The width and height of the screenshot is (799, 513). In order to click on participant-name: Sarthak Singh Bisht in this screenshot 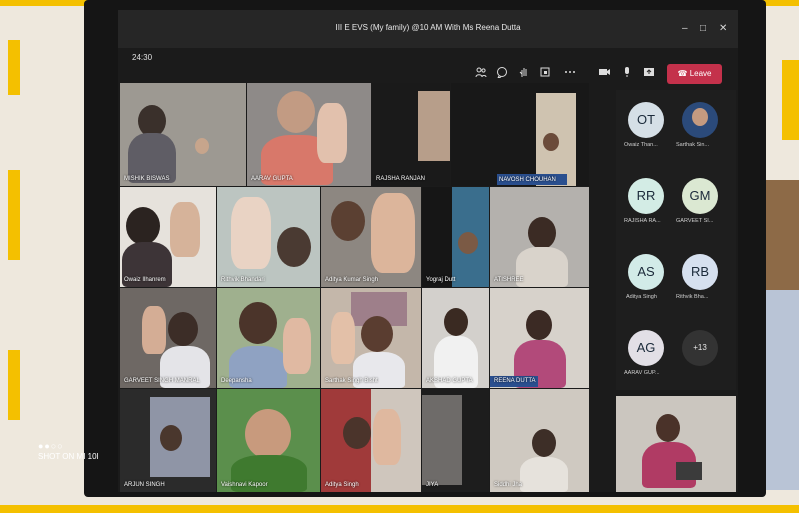, I will do `click(351, 381)`.